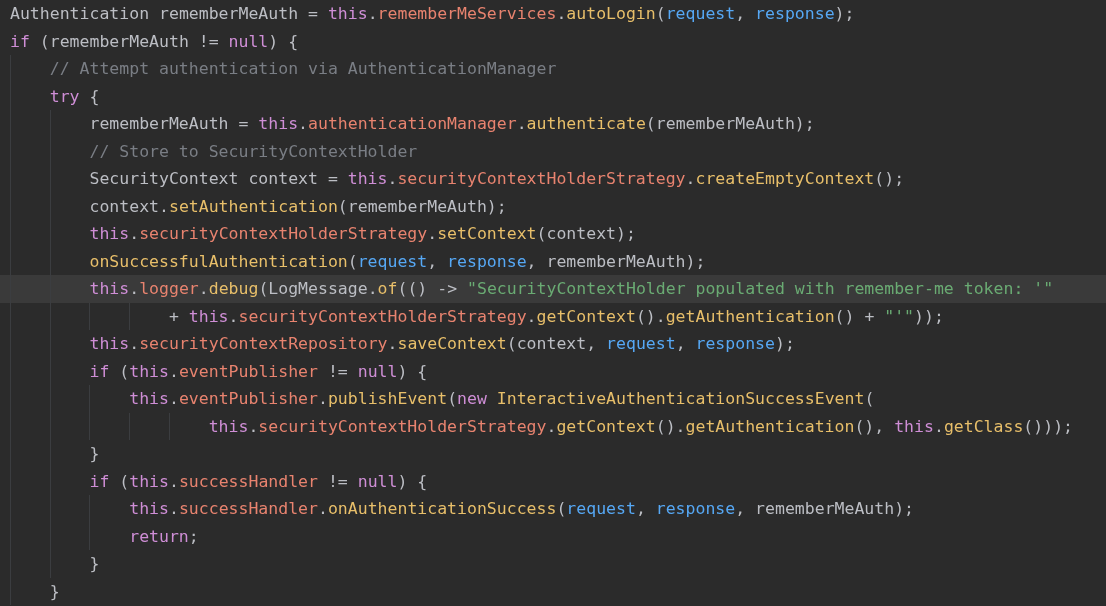 The height and width of the screenshot is (606, 1106). I want to click on code-line: context.setAuthentication(rememberMeAuth);, so click(298, 206).